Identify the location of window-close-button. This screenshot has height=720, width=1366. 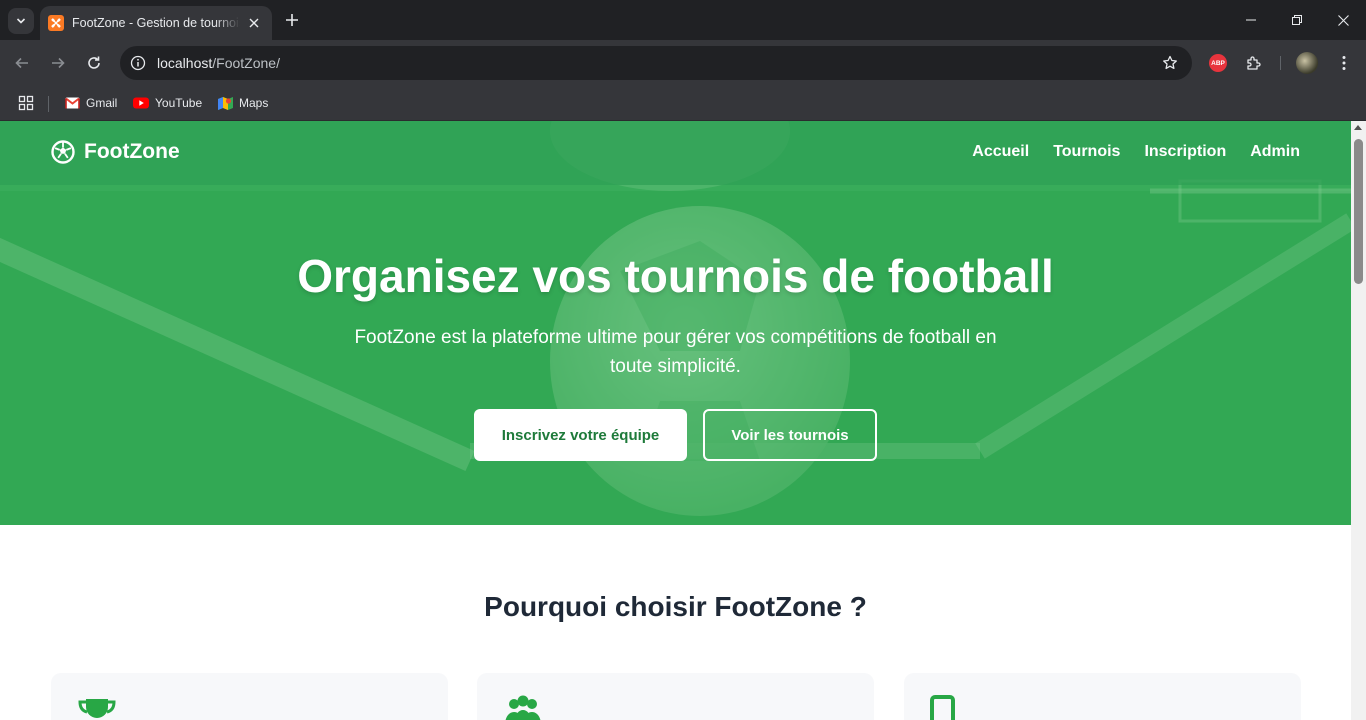
(1343, 20).